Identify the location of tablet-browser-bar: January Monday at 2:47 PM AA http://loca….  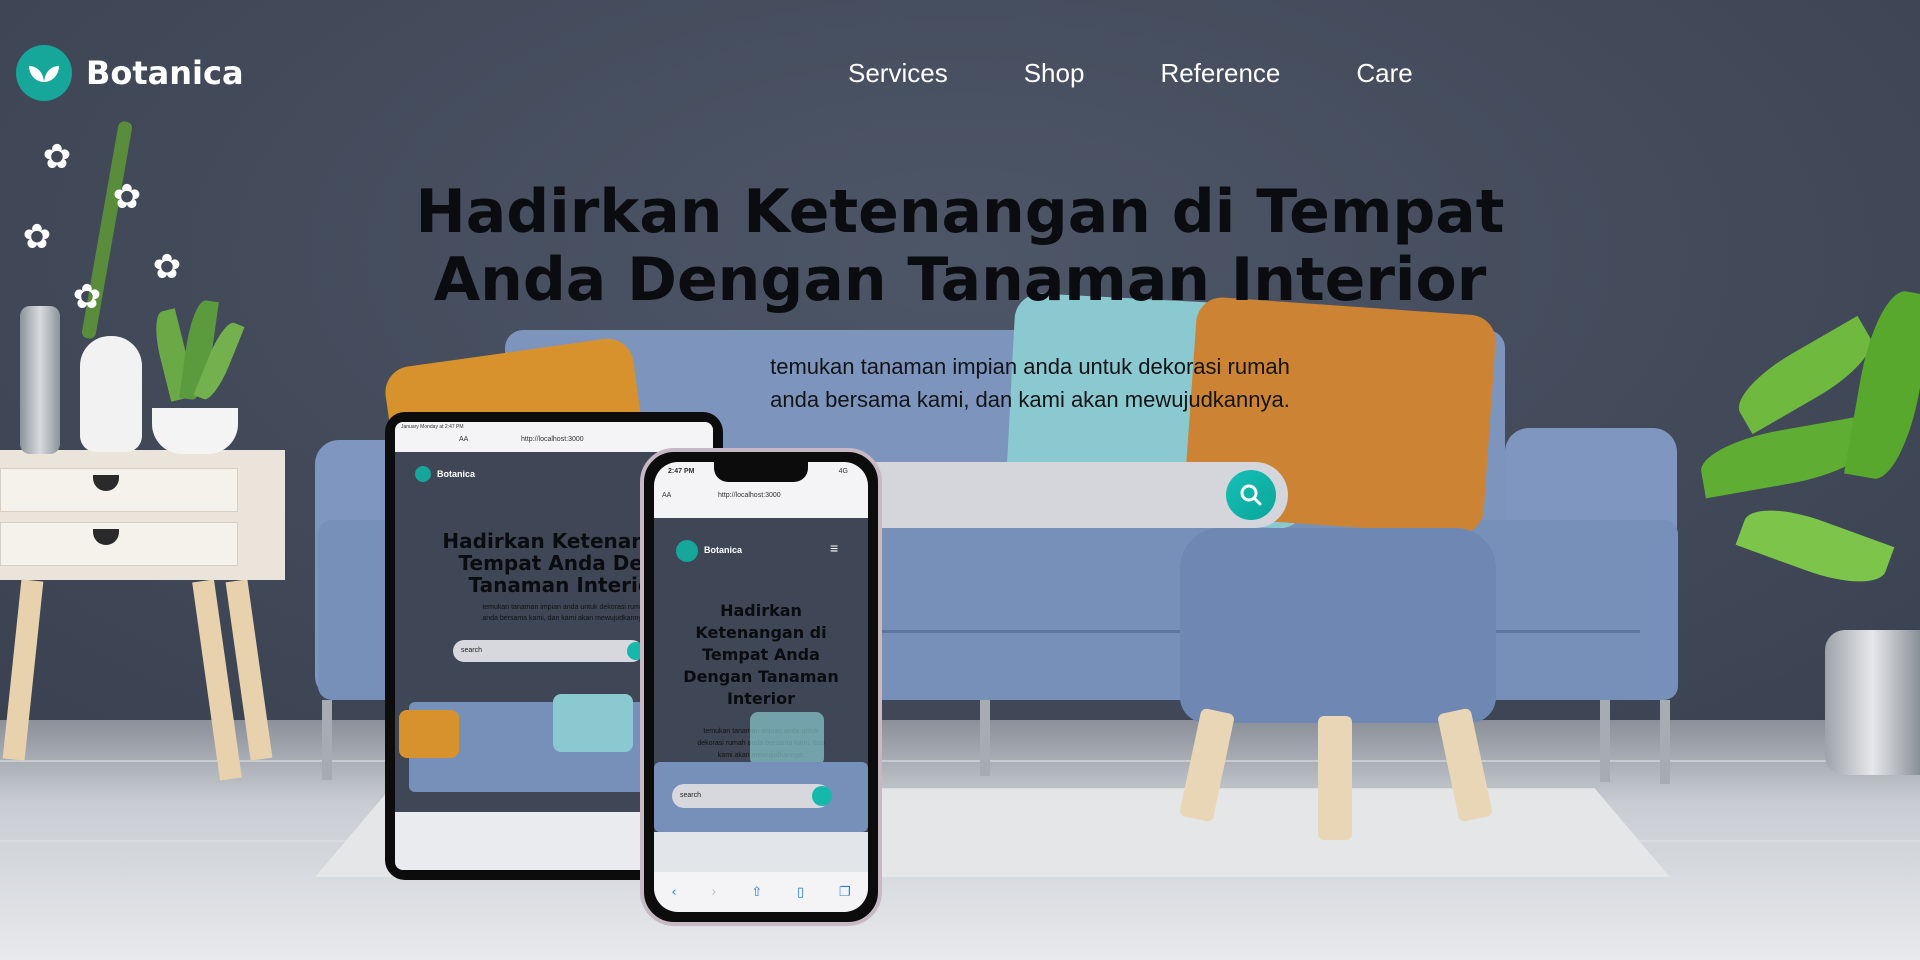
(554, 437).